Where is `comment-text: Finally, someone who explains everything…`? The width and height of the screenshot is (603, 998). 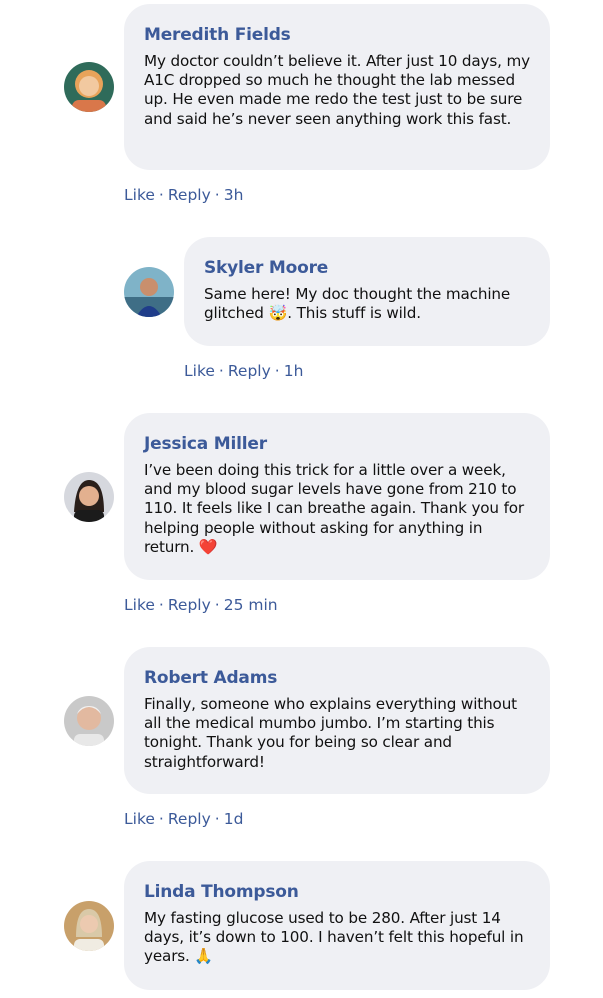 comment-text: Finally, someone who explains everything… is located at coordinates (330, 733).